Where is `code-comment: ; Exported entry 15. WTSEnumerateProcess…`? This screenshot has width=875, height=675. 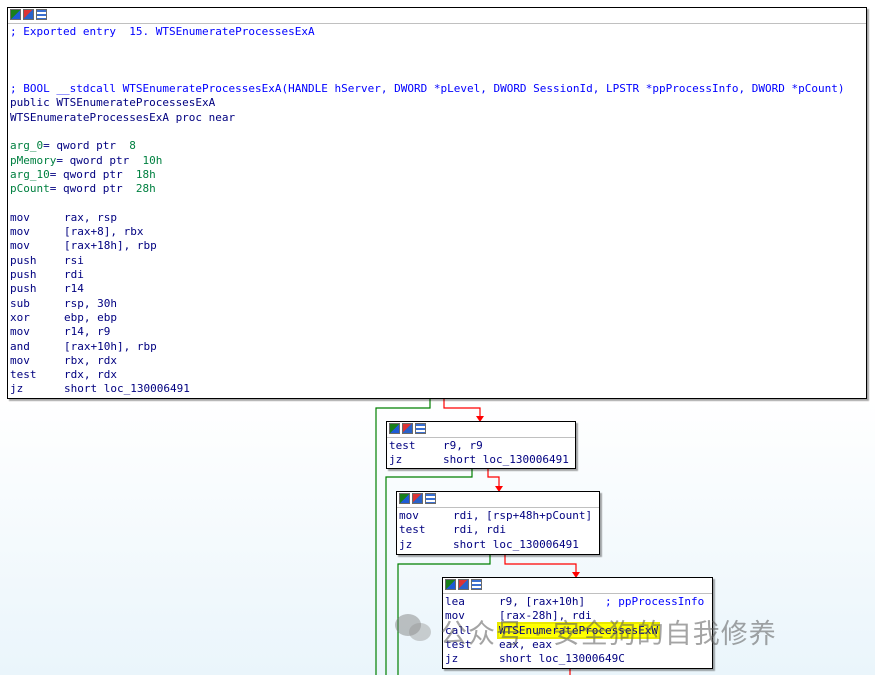 code-comment: ; Exported entry 15. WTSEnumerateProcess… is located at coordinates (162, 31).